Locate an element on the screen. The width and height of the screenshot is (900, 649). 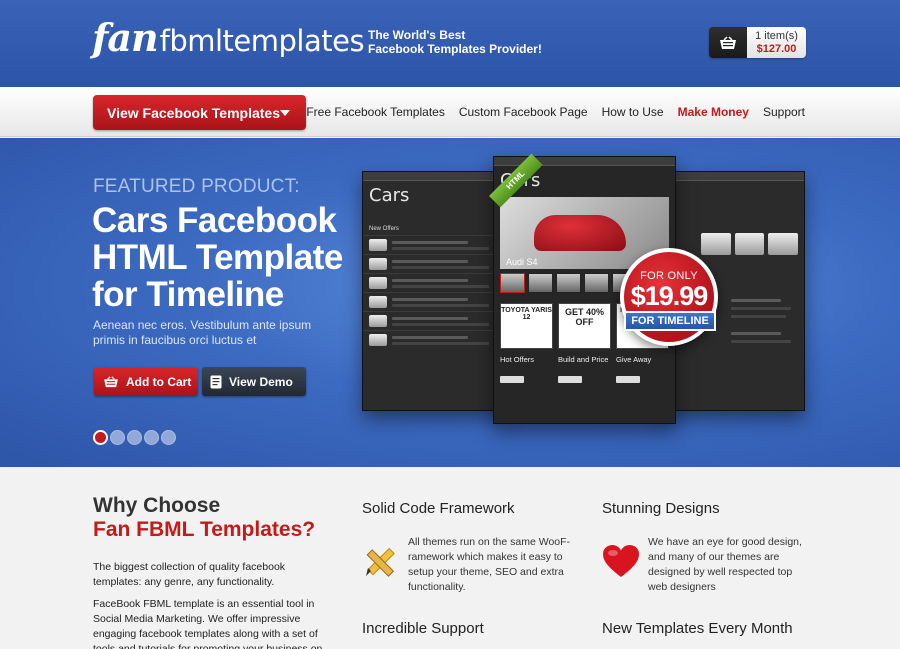
dropdown-label: View Facebook Templates is located at coordinates (193, 112).